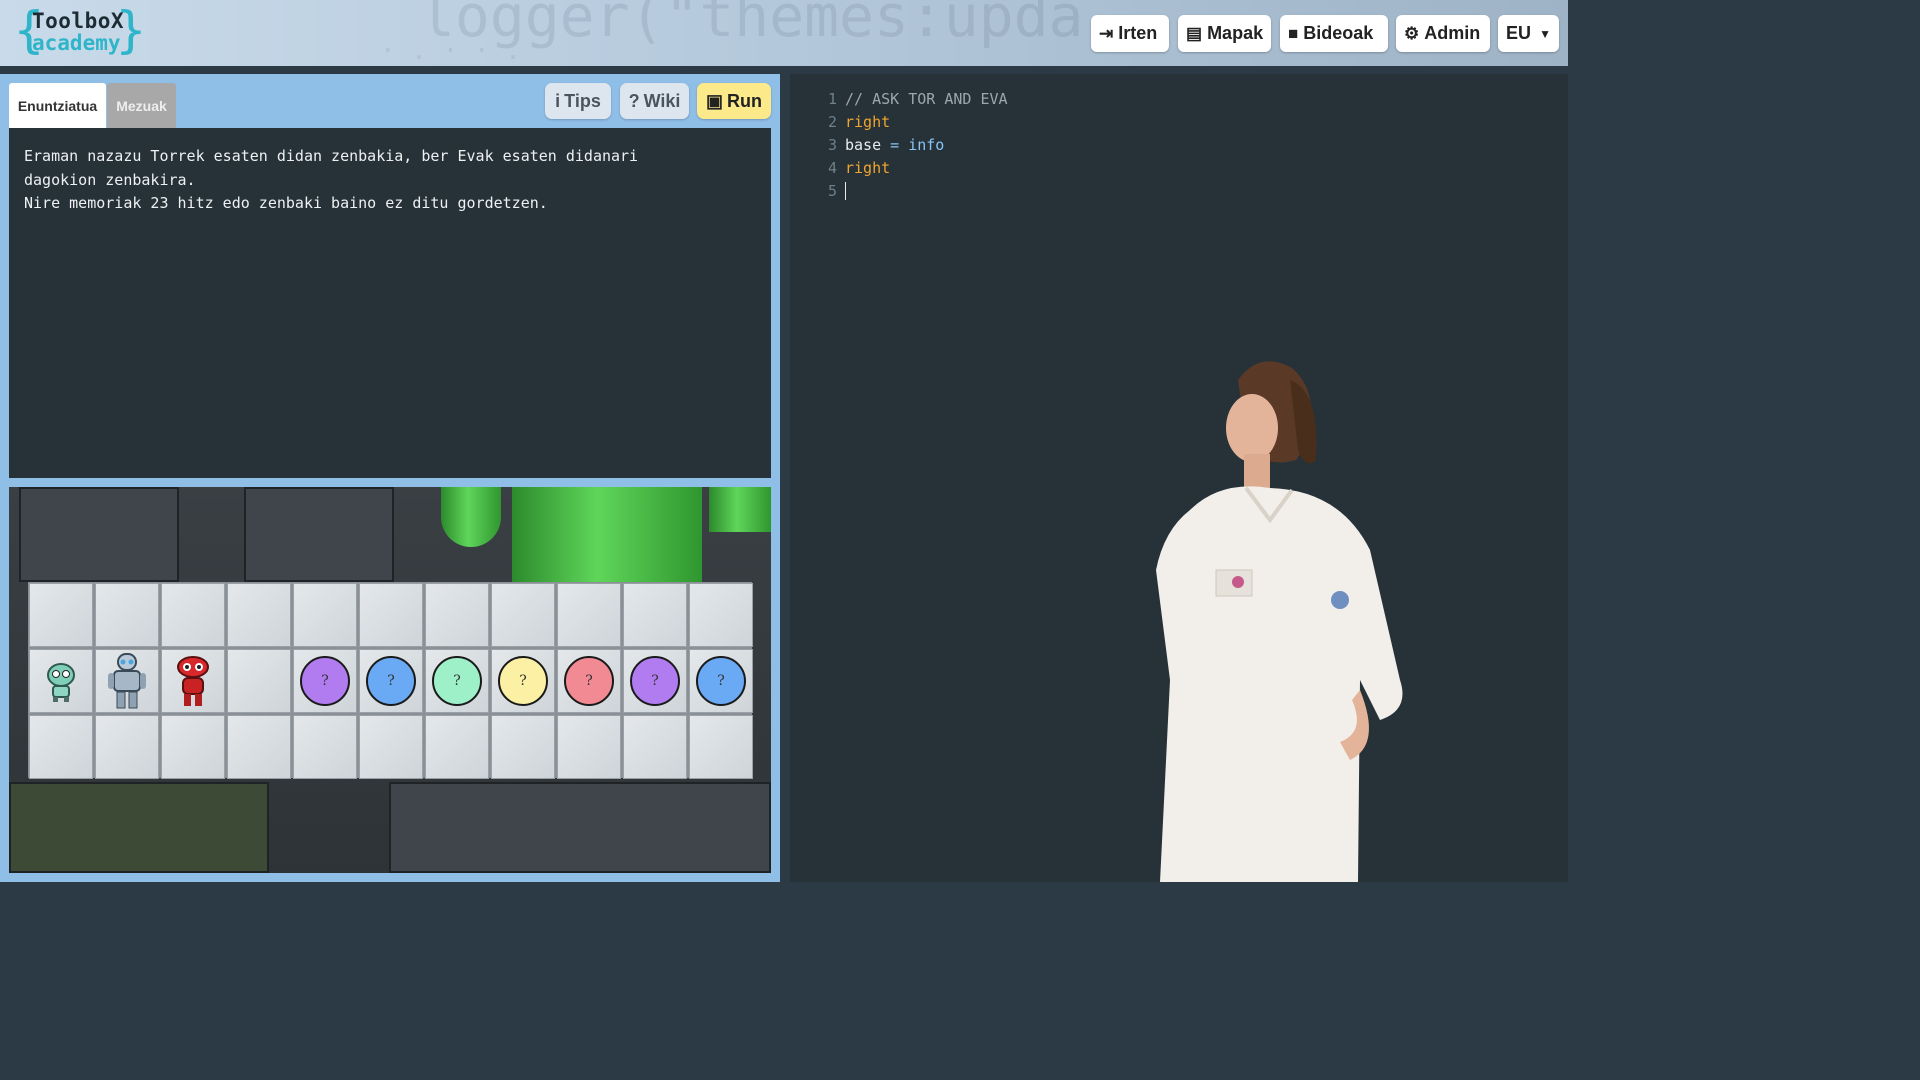 The height and width of the screenshot is (1080, 1920). Describe the element at coordinates (1545, 33) in the screenshot. I see `chevron-down-icon: ▼` at that location.